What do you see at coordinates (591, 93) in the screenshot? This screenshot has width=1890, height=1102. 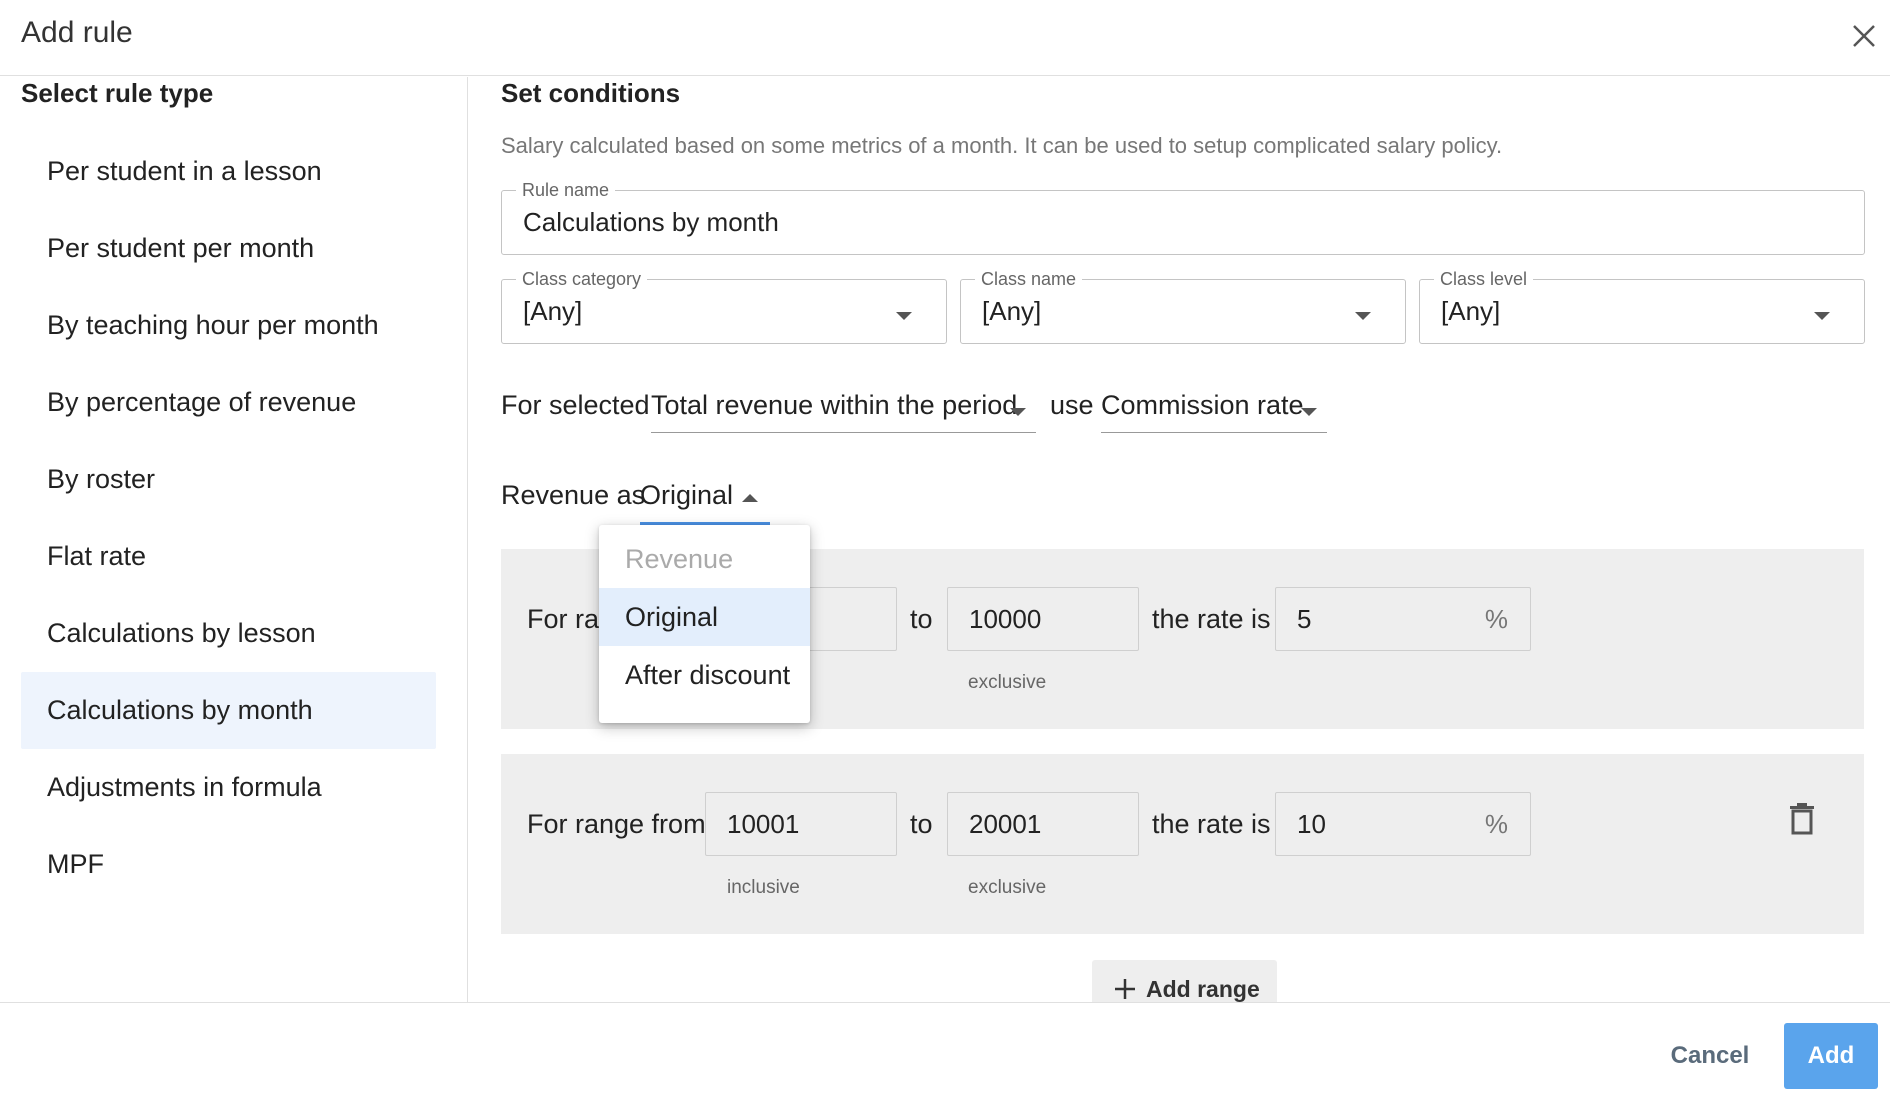 I see `conditions-heading: Set conditions` at bounding box center [591, 93].